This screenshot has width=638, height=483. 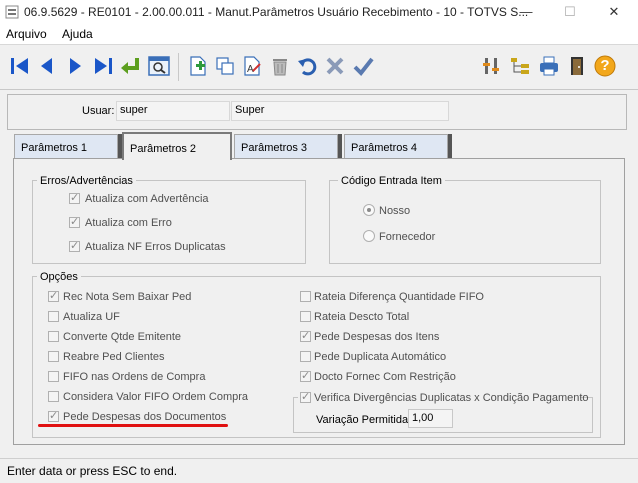 I want to click on atualiza-uf-checkbox, so click(x=53, y=316).